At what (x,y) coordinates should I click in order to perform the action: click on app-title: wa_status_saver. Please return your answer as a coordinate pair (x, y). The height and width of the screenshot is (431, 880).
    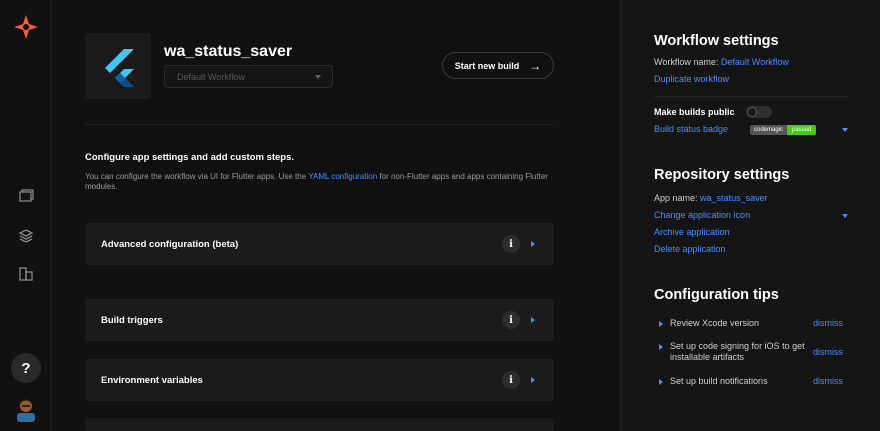
    Looking at the image, I should click on (228, 51).